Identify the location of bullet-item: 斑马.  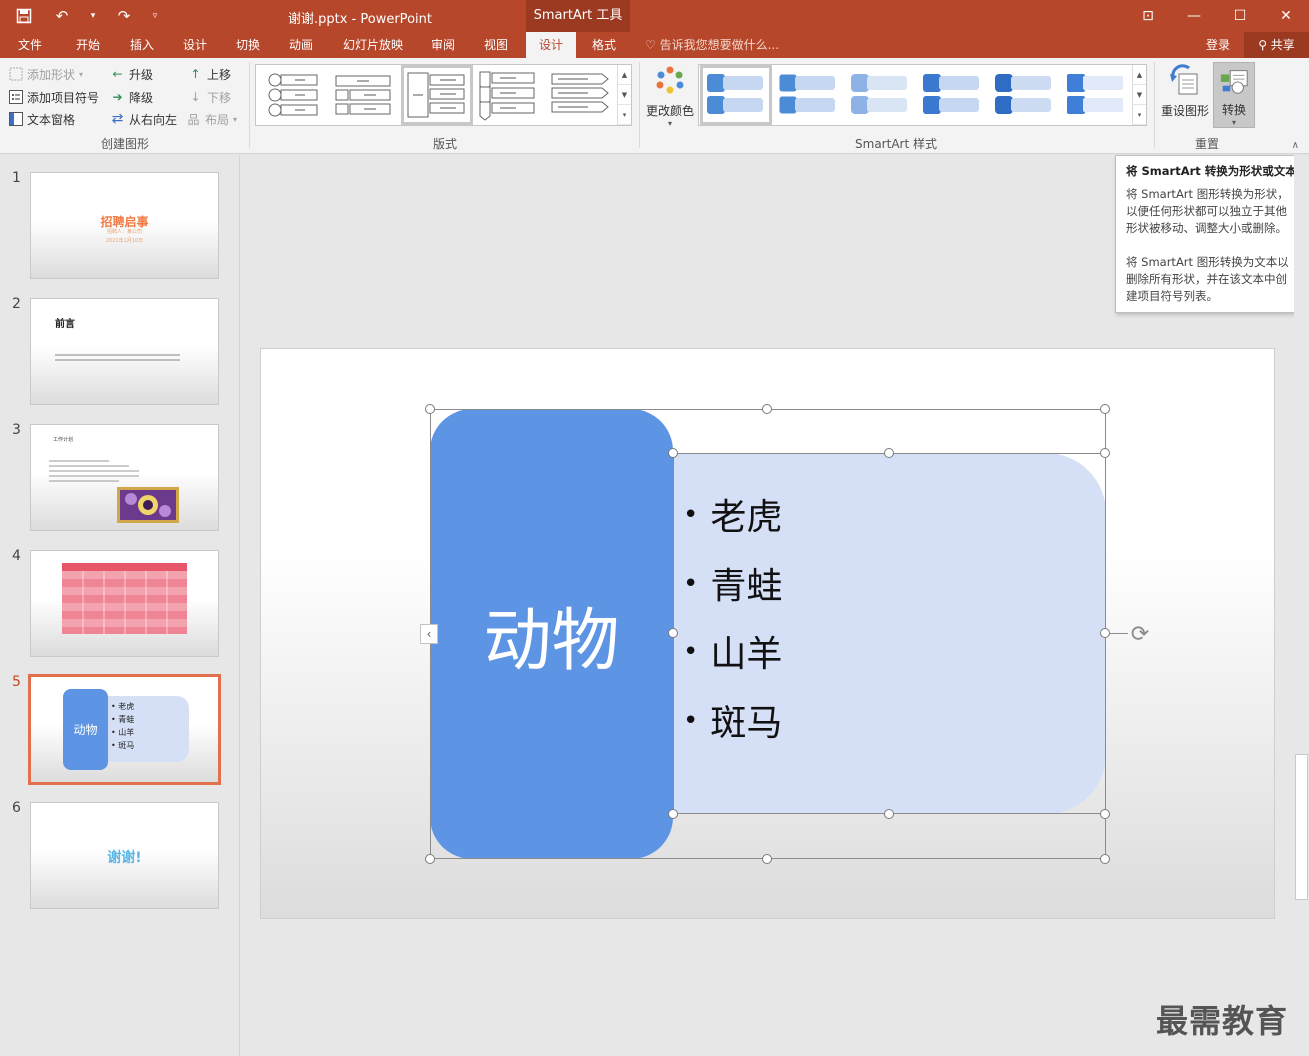
(732, 724).